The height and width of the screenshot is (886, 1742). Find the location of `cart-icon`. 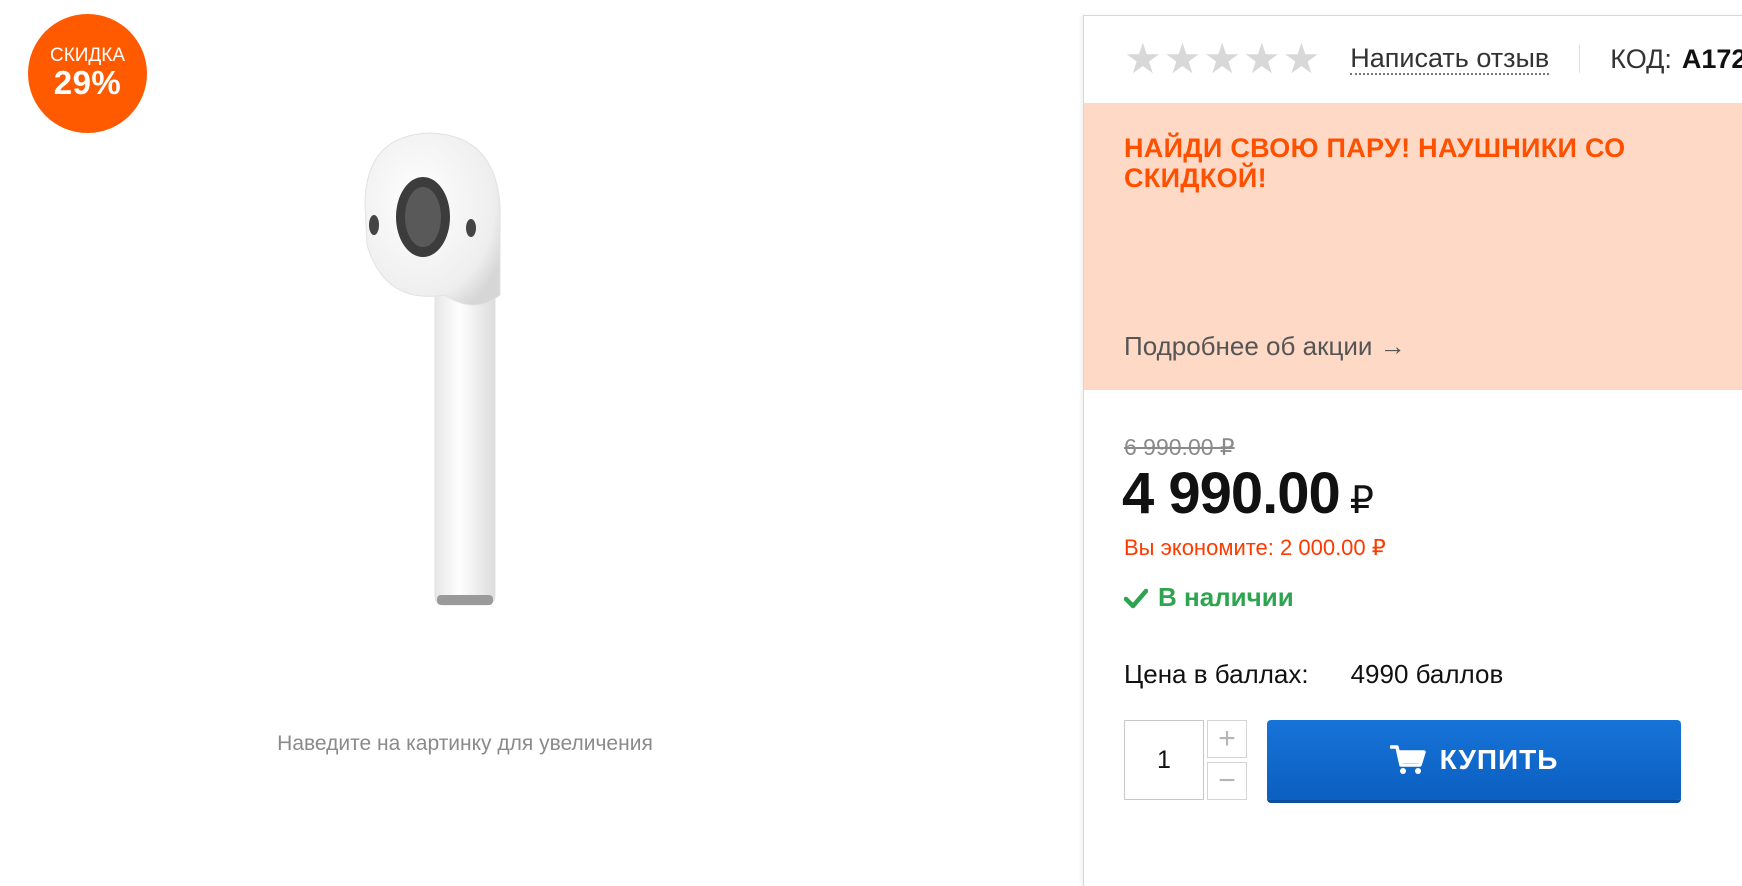

cart-icon is located at coordinates (1407, 759).